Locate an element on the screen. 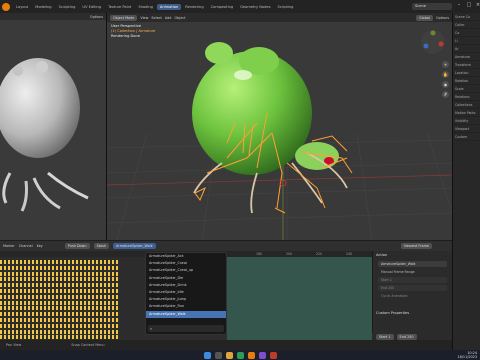 This screenshot has width=480, height=360. tab-rendering: Rendering is located at coordinates (194, 7).